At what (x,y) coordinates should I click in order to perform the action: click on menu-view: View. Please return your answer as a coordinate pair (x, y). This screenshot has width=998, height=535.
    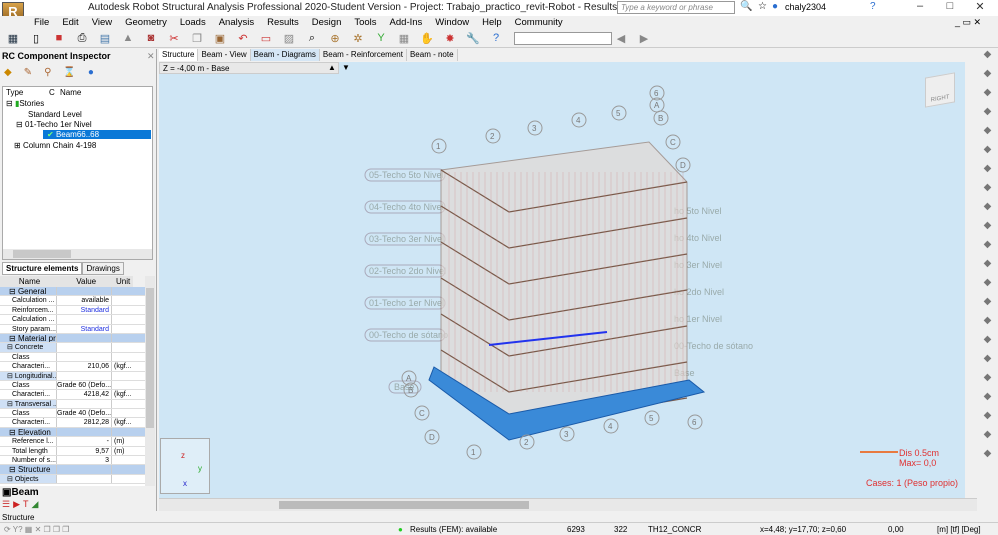
    Looking at the image, I should click on (102, 22).